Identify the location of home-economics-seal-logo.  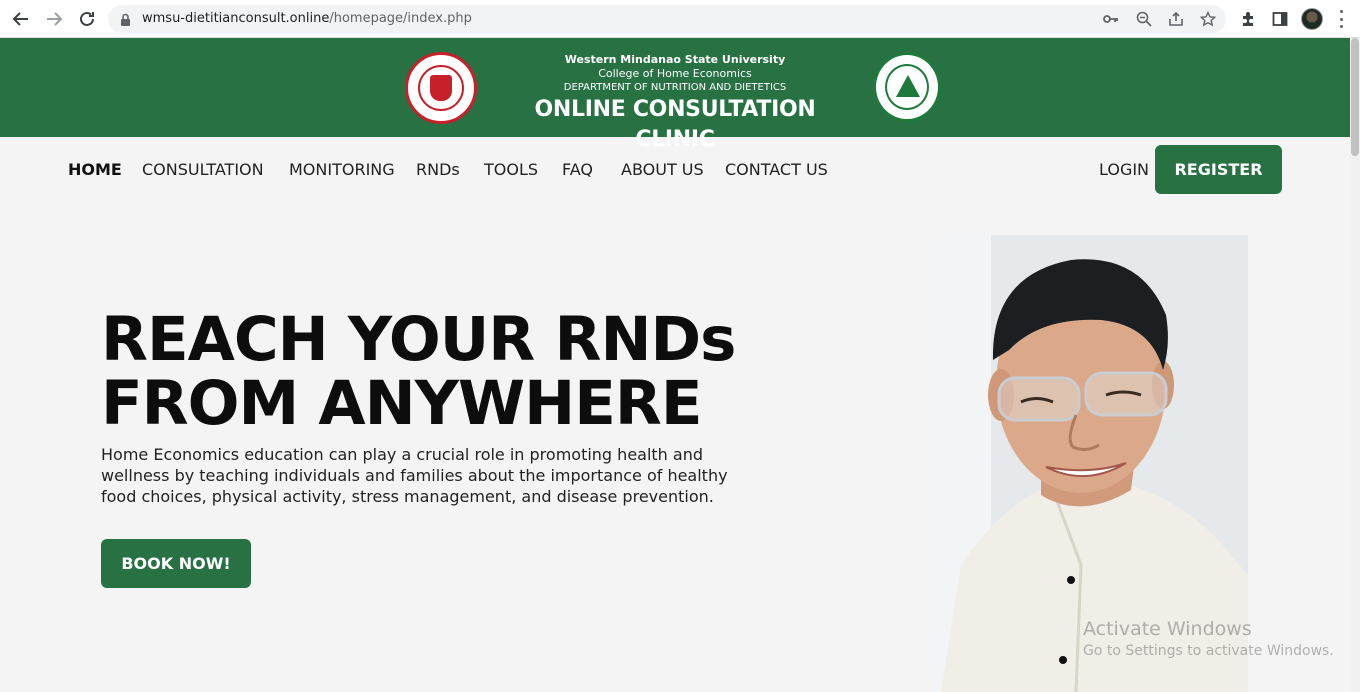
(907, 87).